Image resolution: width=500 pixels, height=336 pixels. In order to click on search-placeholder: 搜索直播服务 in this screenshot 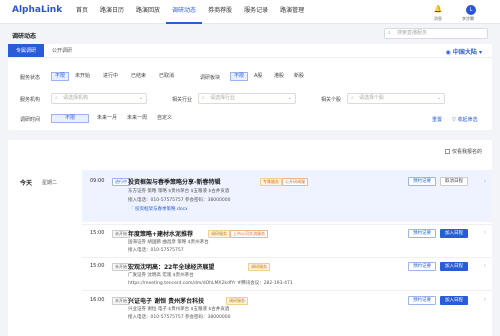, I will do `click(412, 33)`.